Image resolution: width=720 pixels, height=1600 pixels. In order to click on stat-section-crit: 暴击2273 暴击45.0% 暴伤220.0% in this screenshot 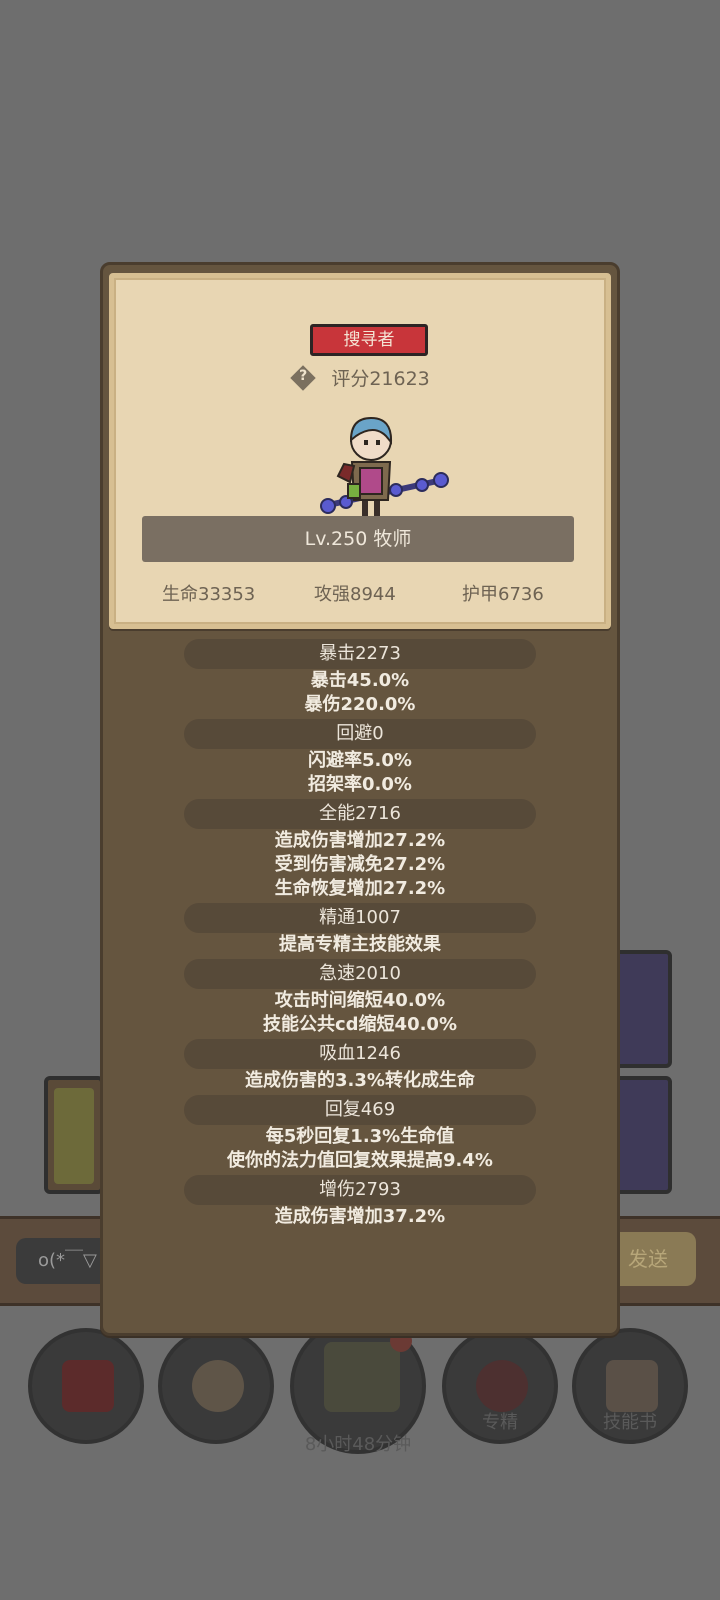, I will do `click(360, 679)`.